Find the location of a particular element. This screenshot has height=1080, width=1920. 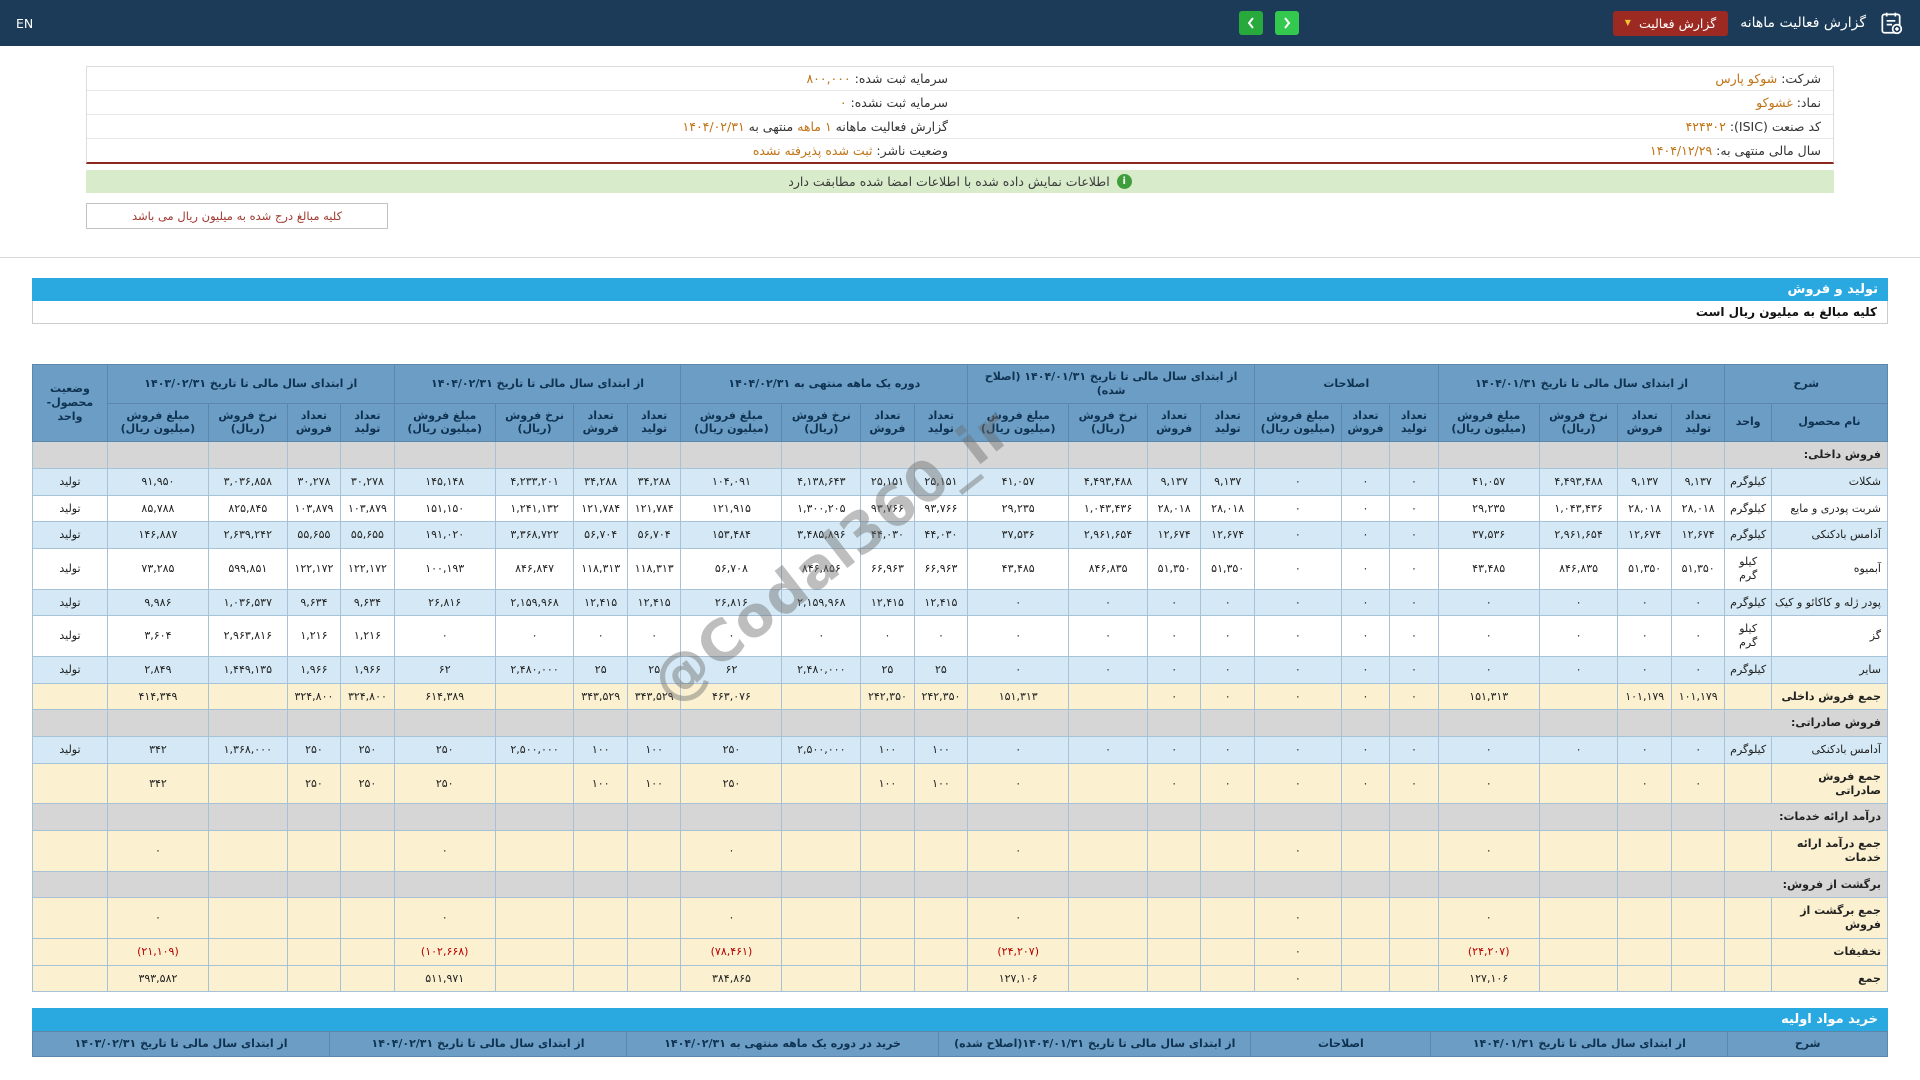

value-cell: ۲۵ is located at coordinates (887, 669).